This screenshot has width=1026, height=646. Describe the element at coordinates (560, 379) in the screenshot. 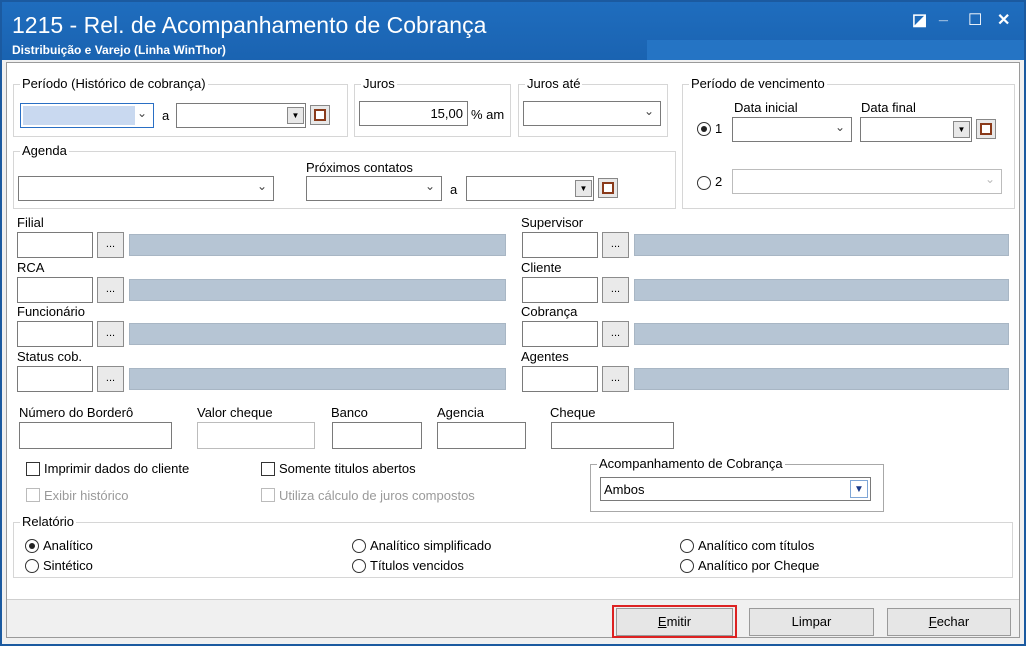

I see `agentes-code-input` at that location.